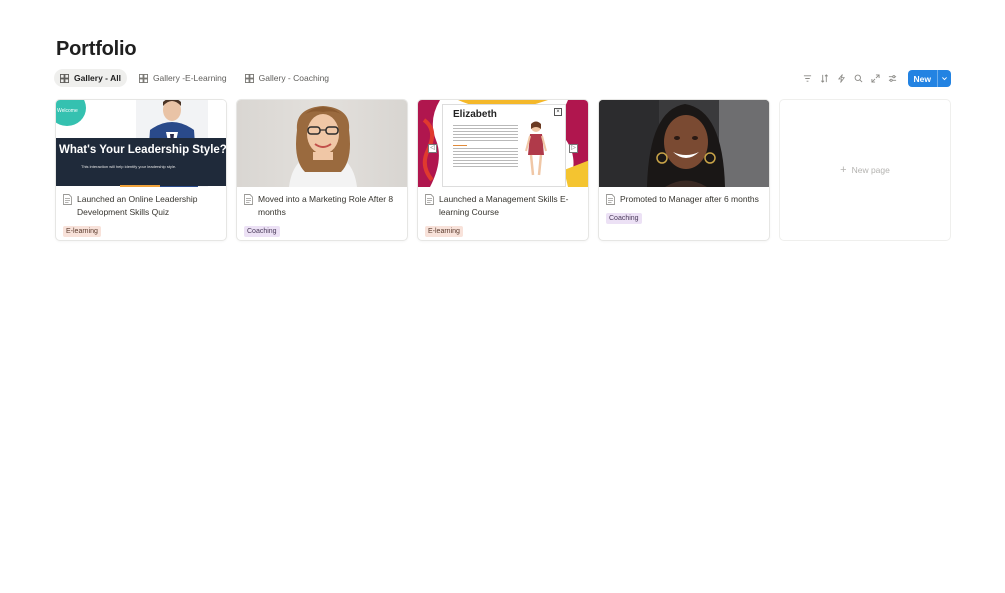 This screenshot has height=593, width=1005. I want to click on filter-button, so click(807, 79).